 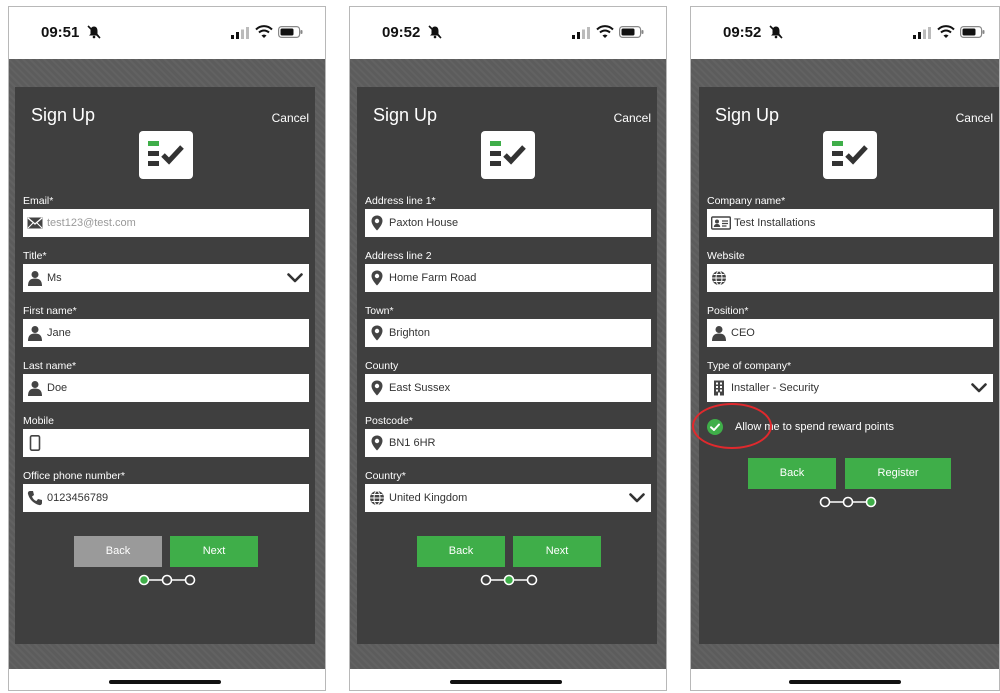 I want to click on app-logo, so click(x=508, y=155).